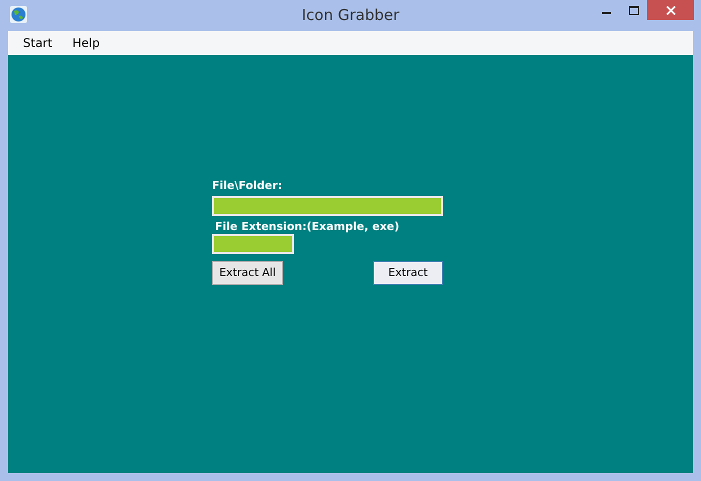  Describe the element at coordinates (351, 15) in the screenshot. I see `window-title: Icon Grabber` at that location.